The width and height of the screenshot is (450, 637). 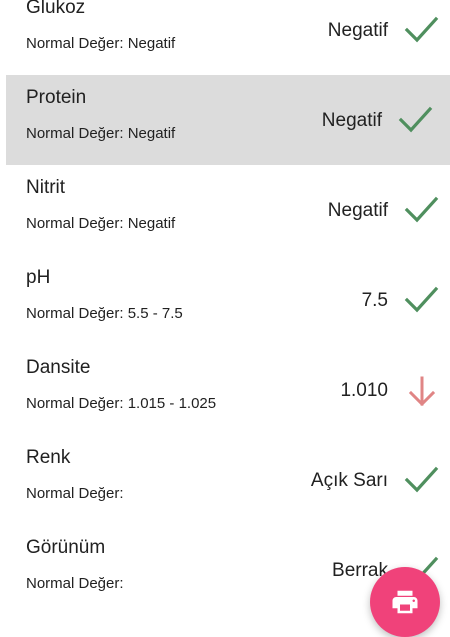 What do you see at coordinates (374, 300) in the screenshot?
I see `test-result-value: 7.5` at bounding box center [374, 300].